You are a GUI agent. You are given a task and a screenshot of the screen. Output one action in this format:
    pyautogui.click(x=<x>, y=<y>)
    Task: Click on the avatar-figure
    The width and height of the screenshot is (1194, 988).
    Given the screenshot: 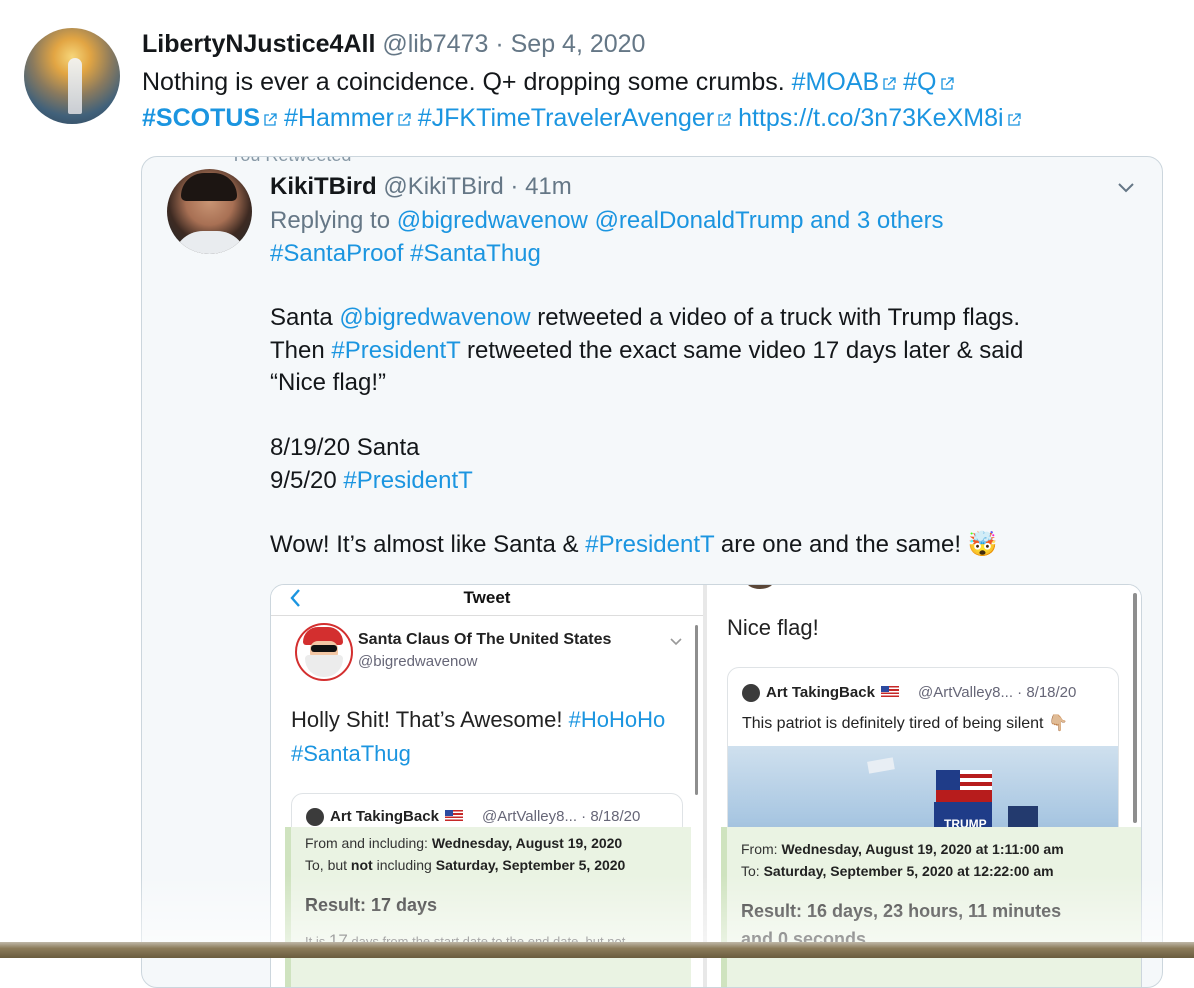 What is the action you would take?
    pyautogui.click(x=75, y=86)
    